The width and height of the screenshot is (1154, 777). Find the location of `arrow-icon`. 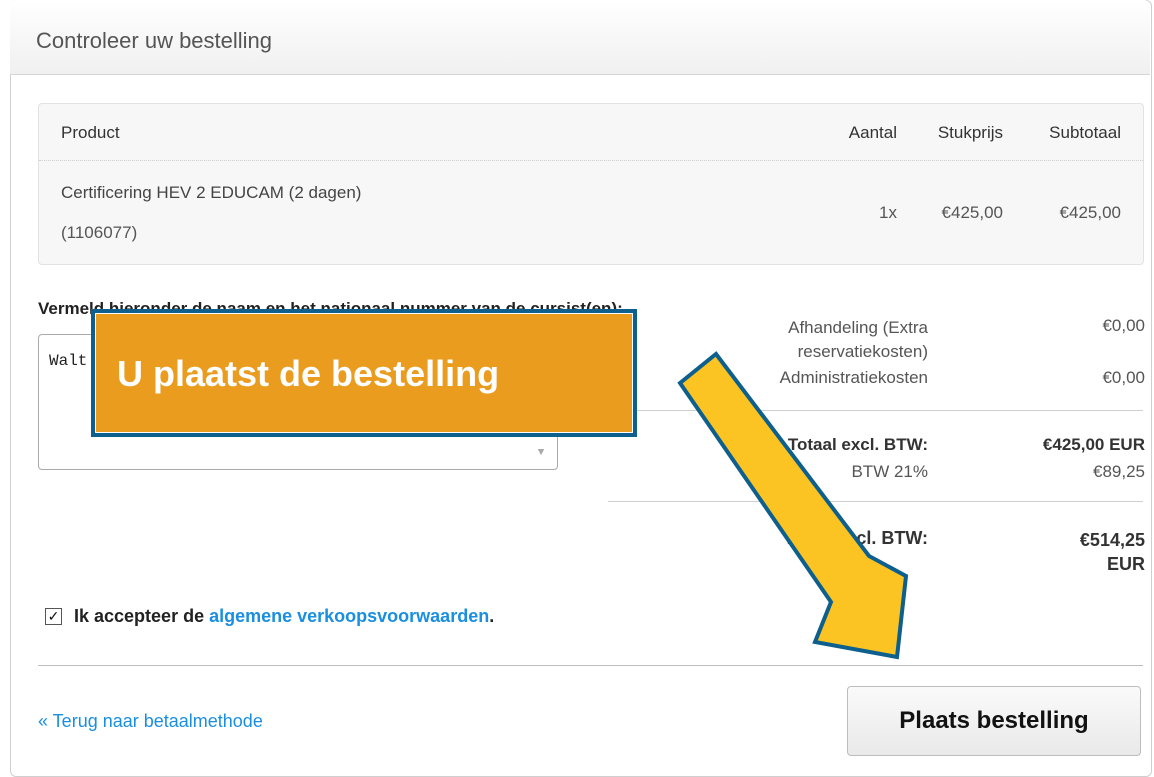

arrow-icon is located at coordinates (793, 505).